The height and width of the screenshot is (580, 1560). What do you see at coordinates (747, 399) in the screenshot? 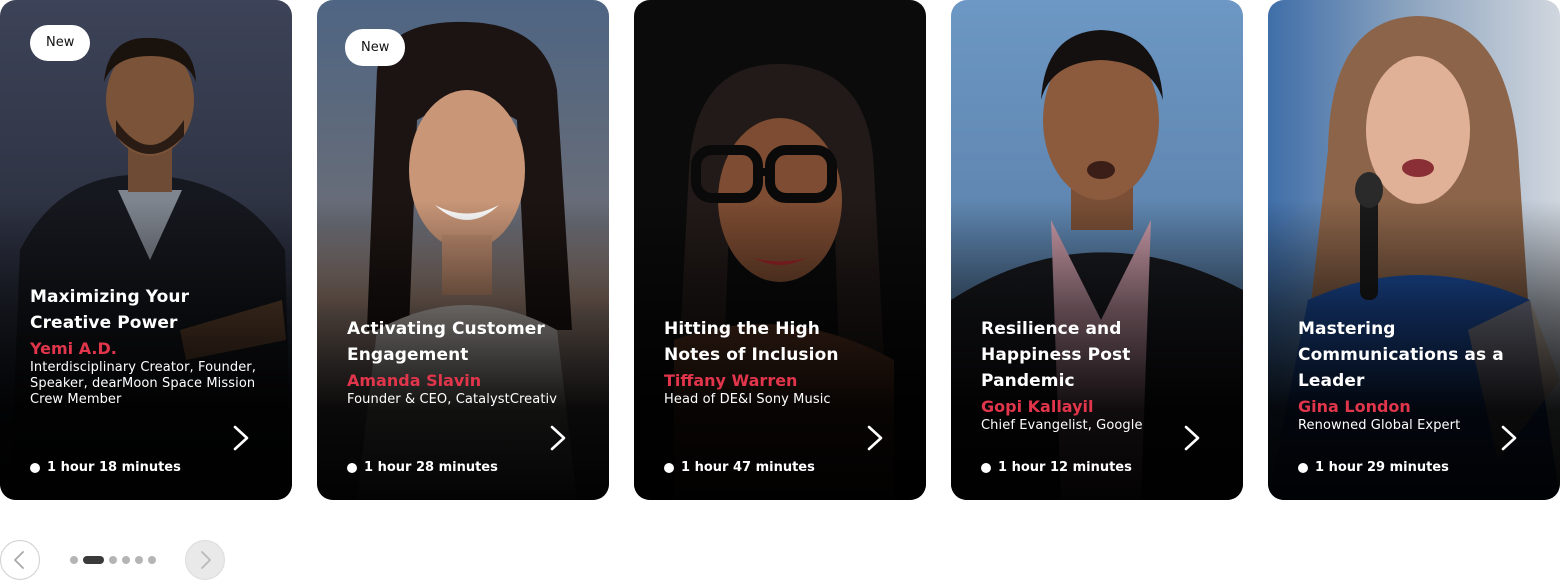
I see `speaker-role: Head of DE&I Sony Music` at bounding box center [747, 399].